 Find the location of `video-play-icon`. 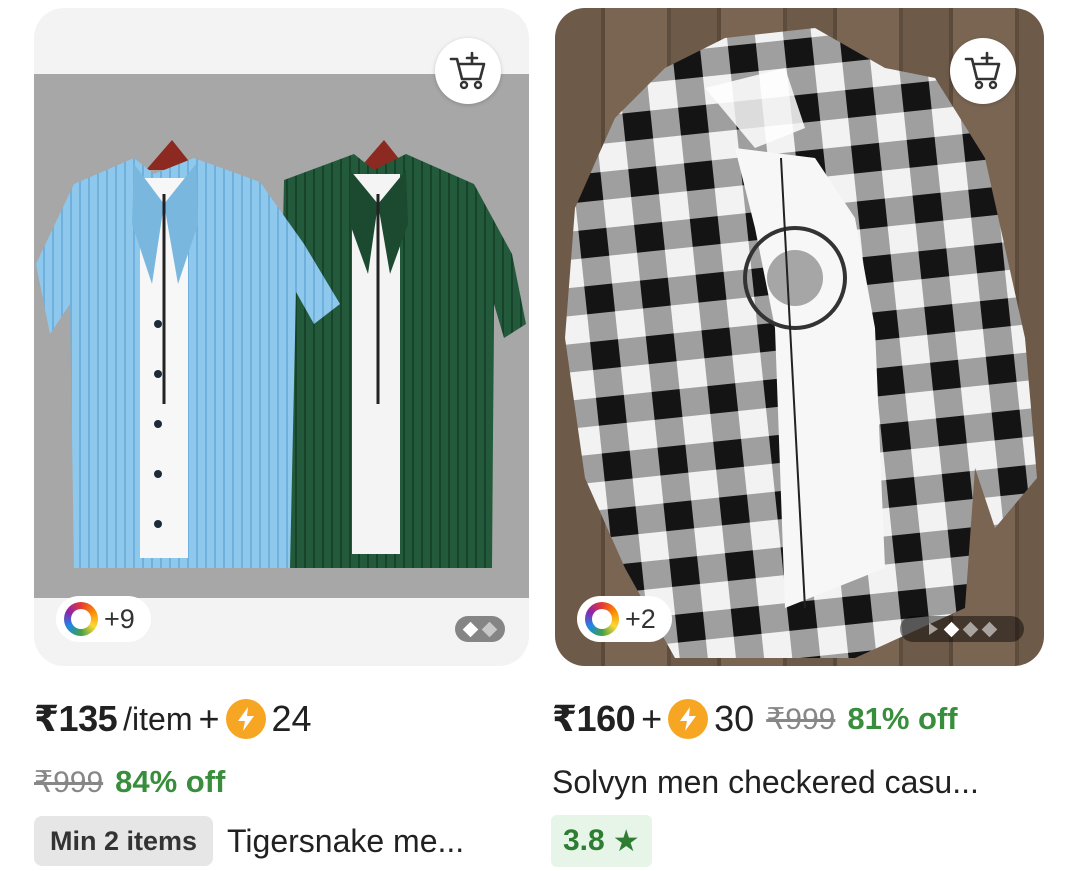

video-play-icon is located at coordinates (933, 629).